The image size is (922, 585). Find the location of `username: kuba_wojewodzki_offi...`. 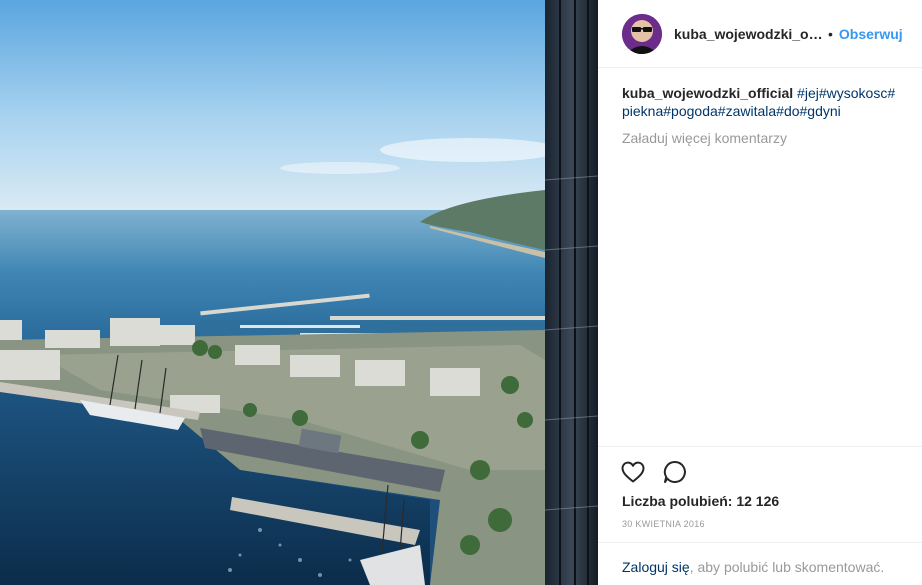

username: kuba_wojewodzki_offi... is located at coordinates (749, 34).